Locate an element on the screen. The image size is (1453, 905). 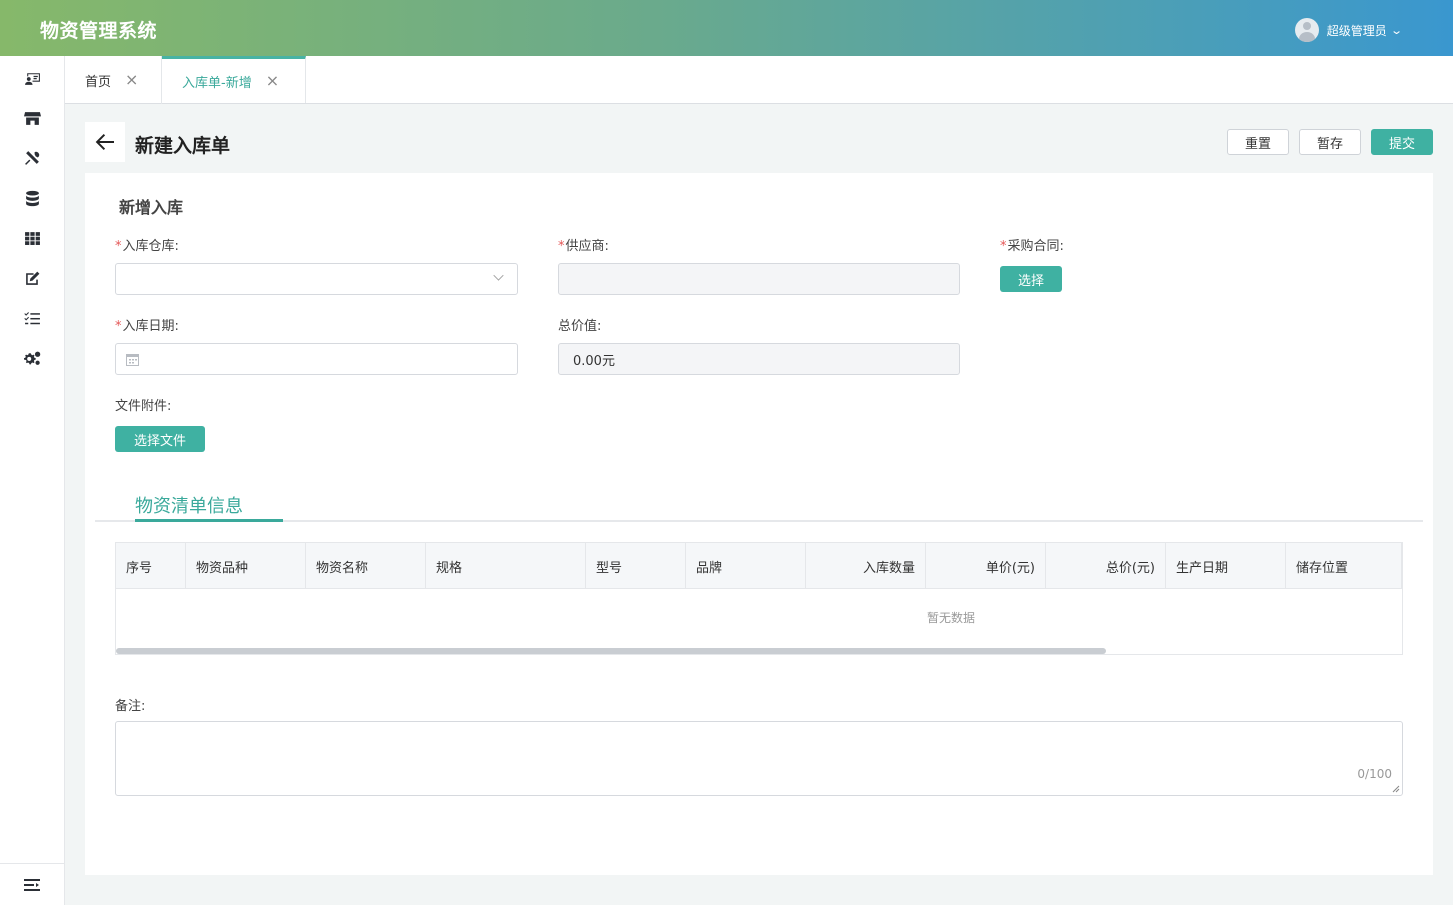
gears-icon is located at coordinates (31, 358).